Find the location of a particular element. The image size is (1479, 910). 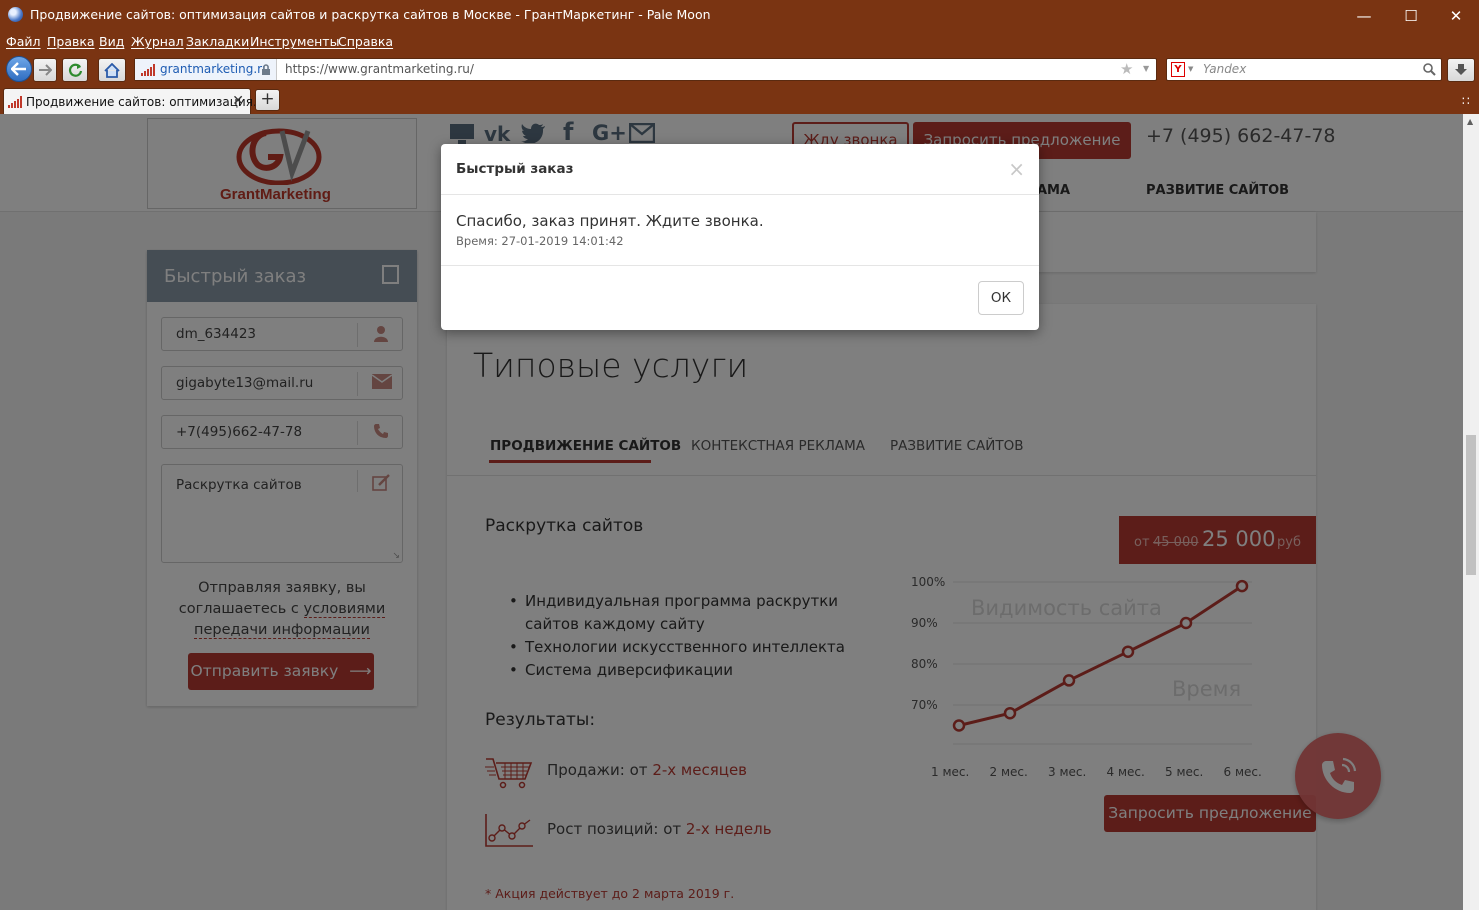

close-window-button: ✕ is located at coordinates (1456, 15).